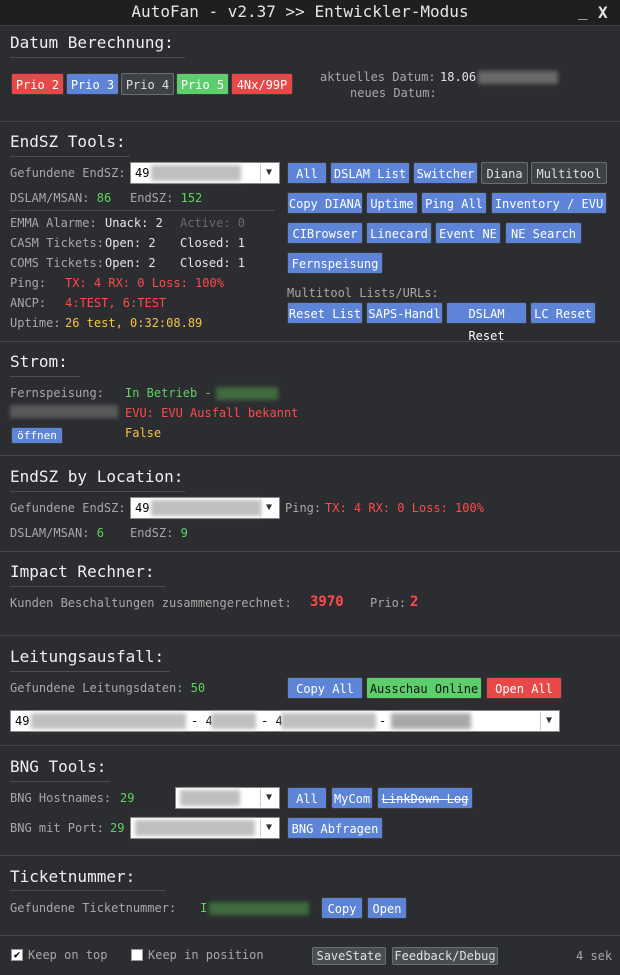 The height and width of the screenshot is (975, 620). Describe the element at coordinates (58, 766) in the screenshot. I see `bng-header: BNG Tools:` at that location.